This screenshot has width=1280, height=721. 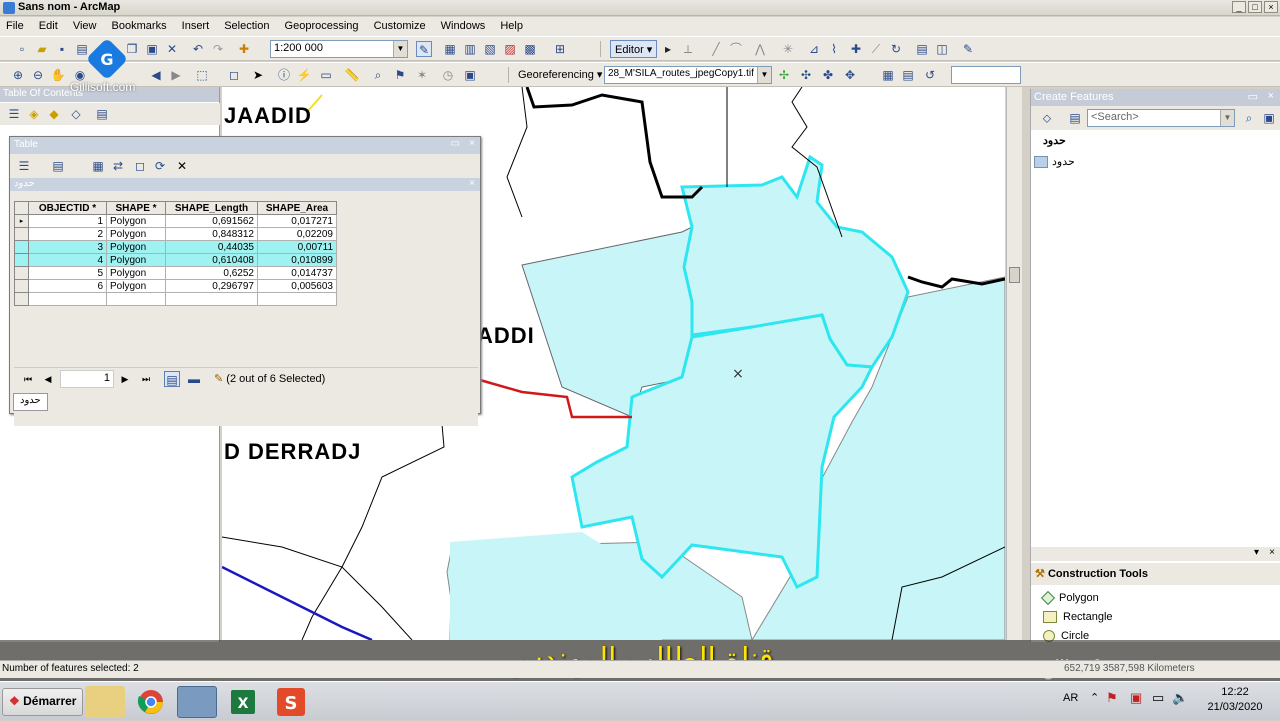 What do you see at coordinates (1155, 554) in the screenshot?
I see `panel-splitter: ▾ ×` at bounding box center [1155, 554].